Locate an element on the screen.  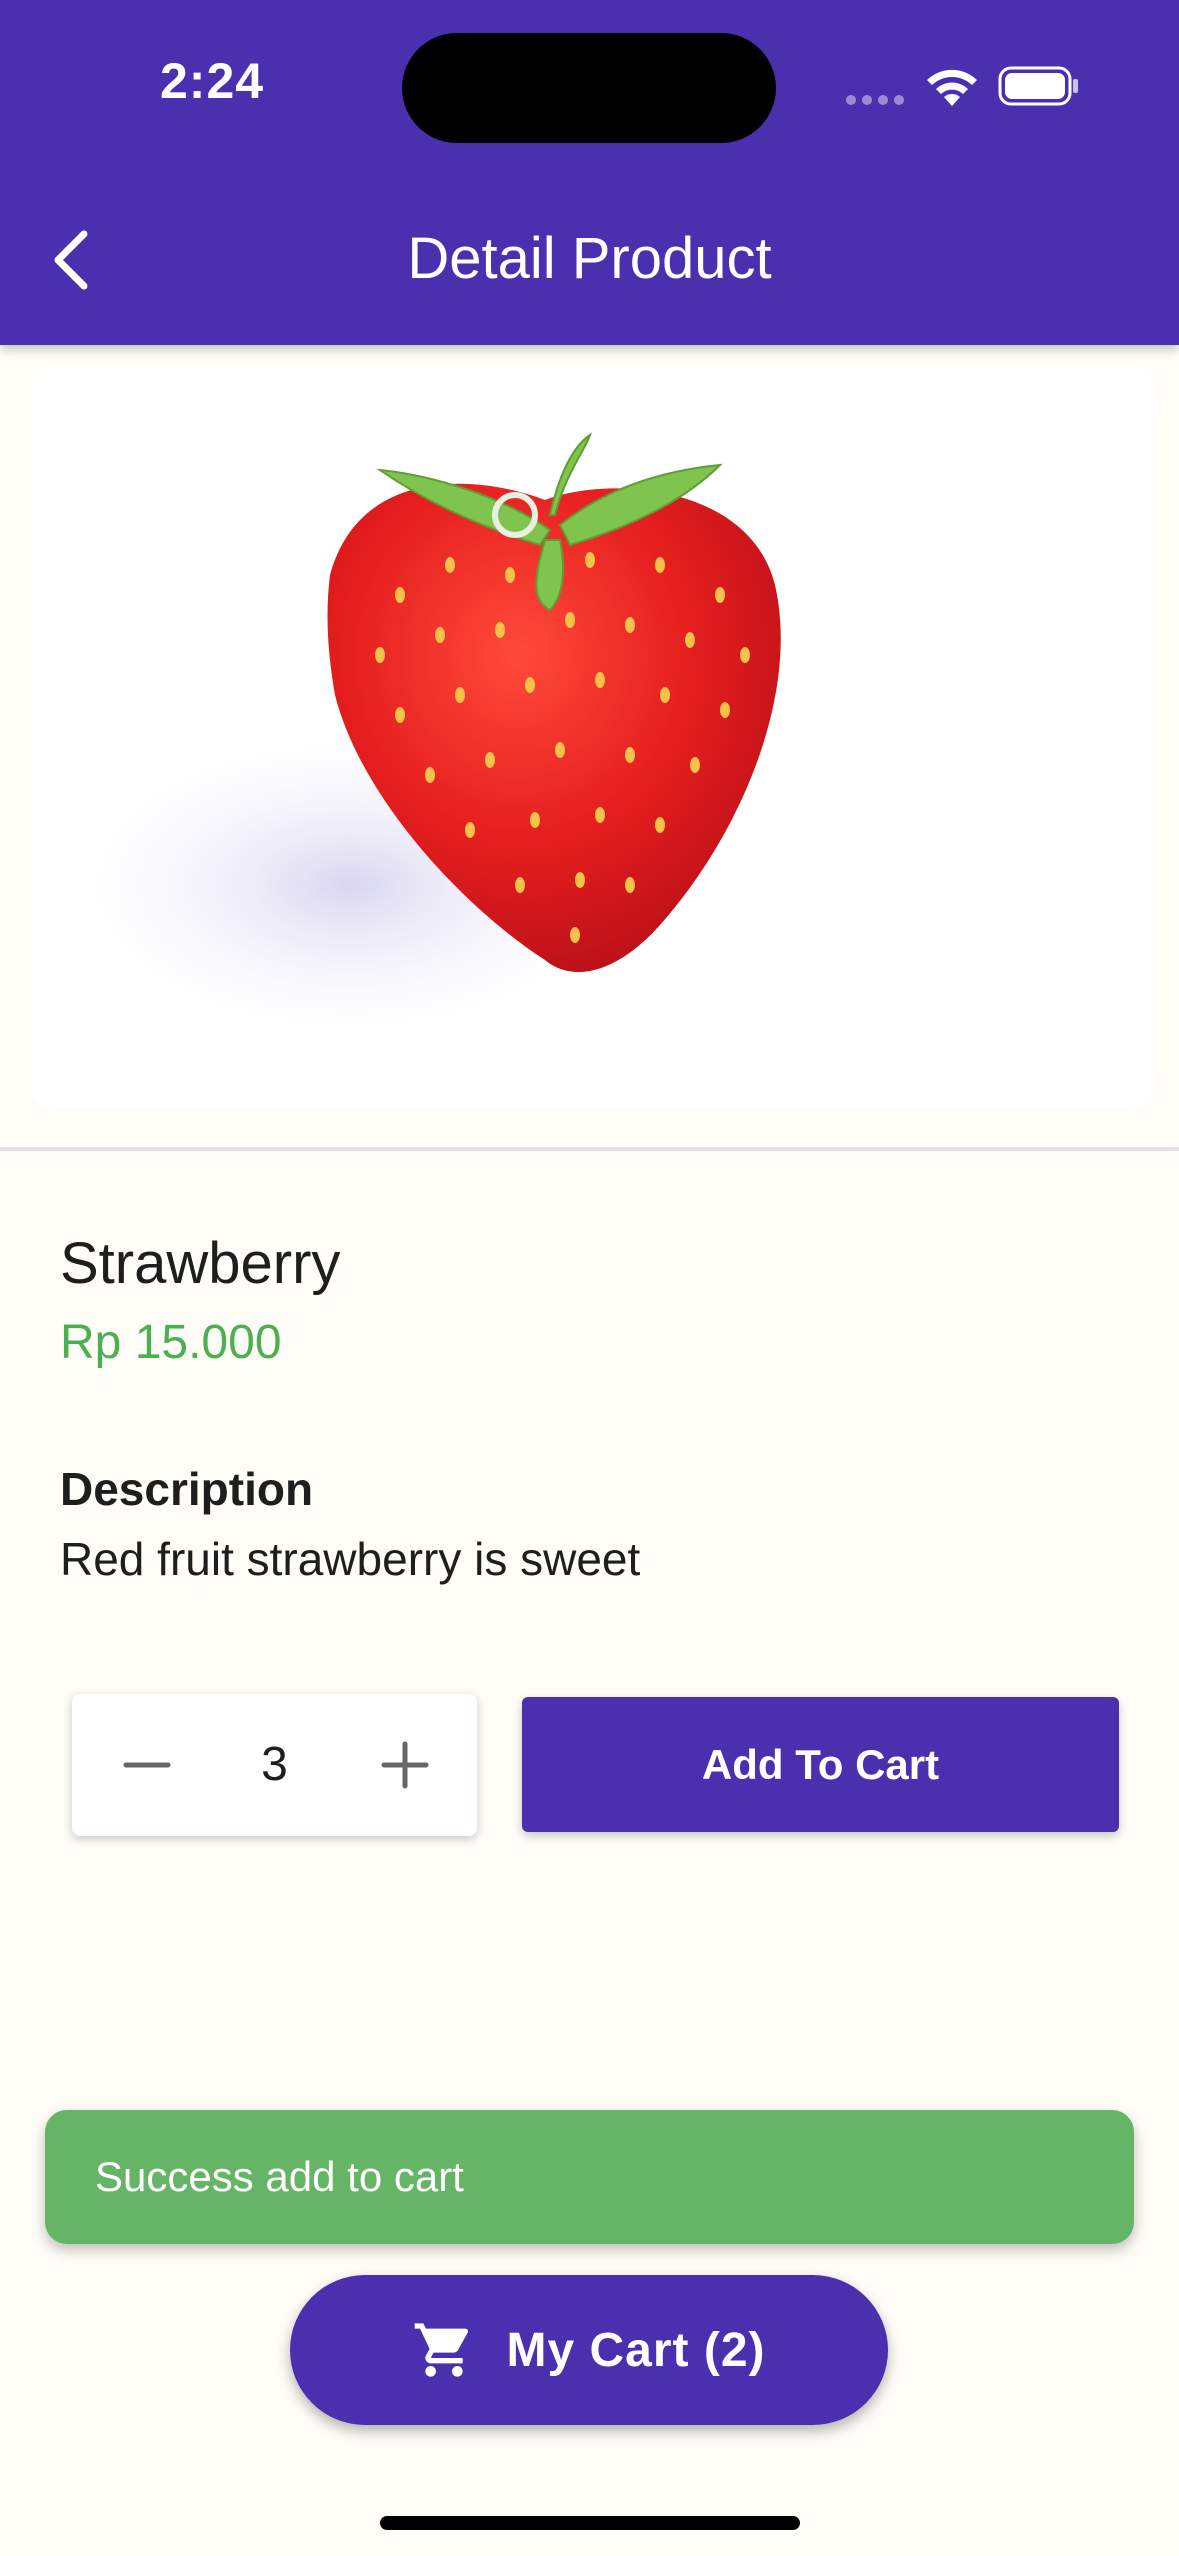
quantity-value: 3 is located at coordinates (274, 1764).